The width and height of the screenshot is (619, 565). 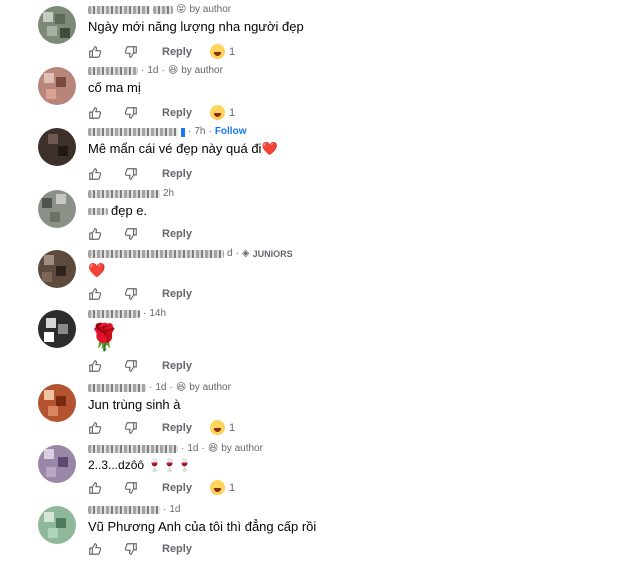 I want to click on comment-meta: · 7h · Follow, so click(x=167, y=132).